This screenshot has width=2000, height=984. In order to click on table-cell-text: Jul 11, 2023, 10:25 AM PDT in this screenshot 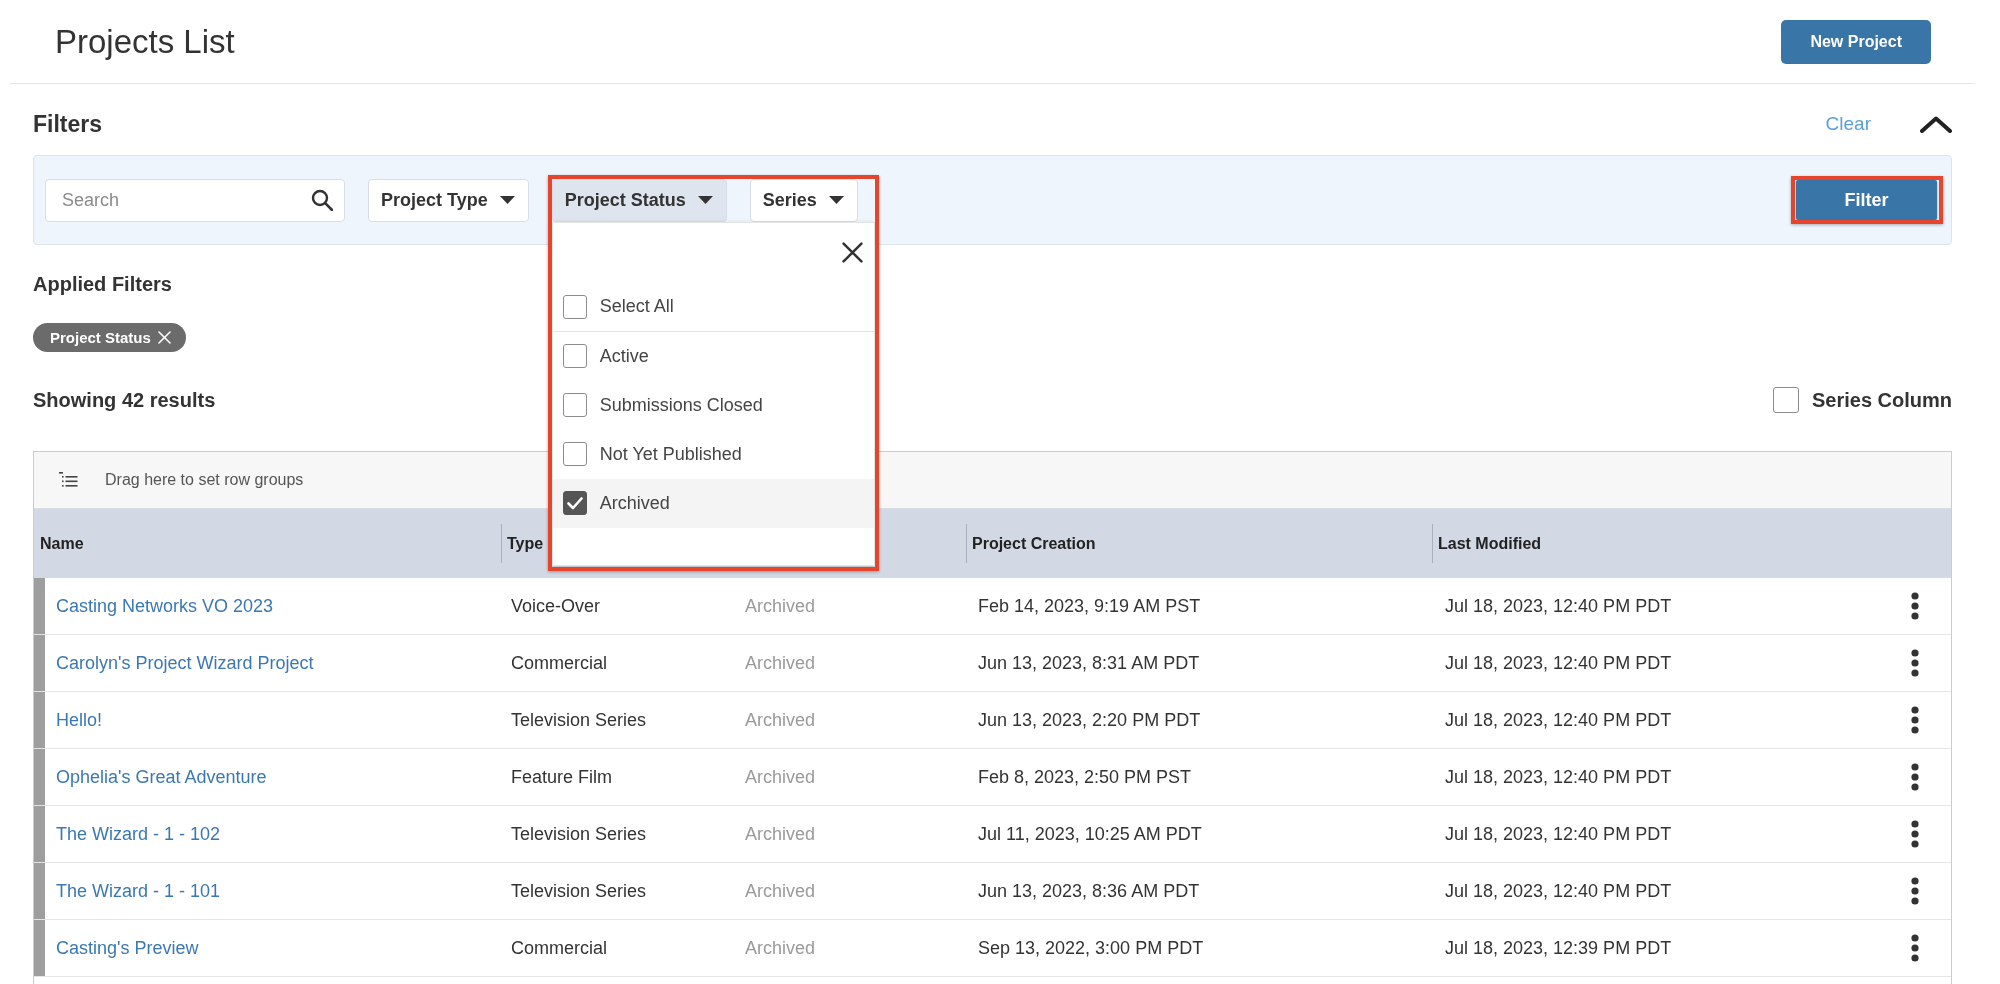, I will do `click(1090, 834)`.